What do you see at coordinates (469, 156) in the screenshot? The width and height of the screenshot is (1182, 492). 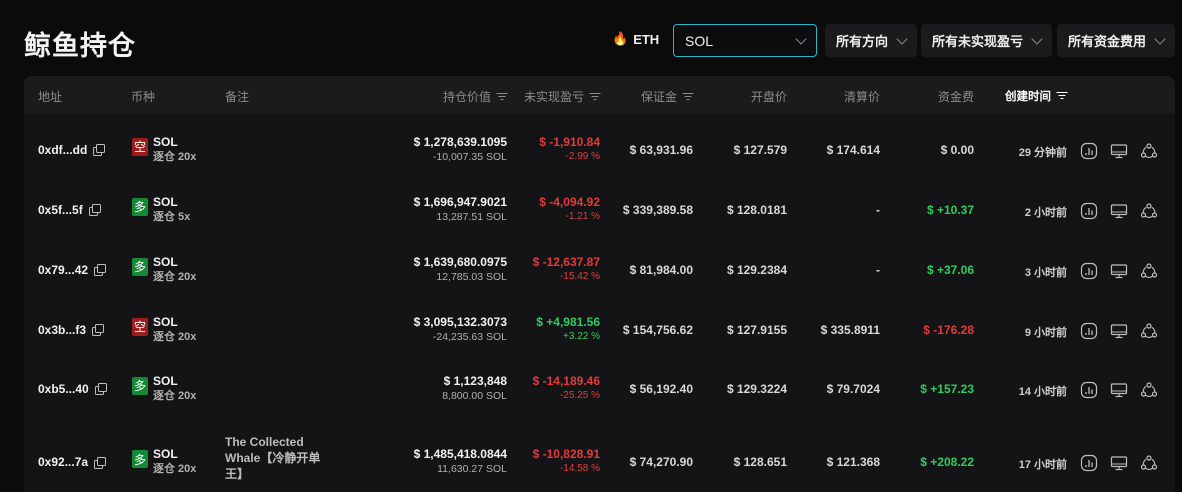 I see `position-size: -10,007.35 SOL` at bounding box center [469, 156].